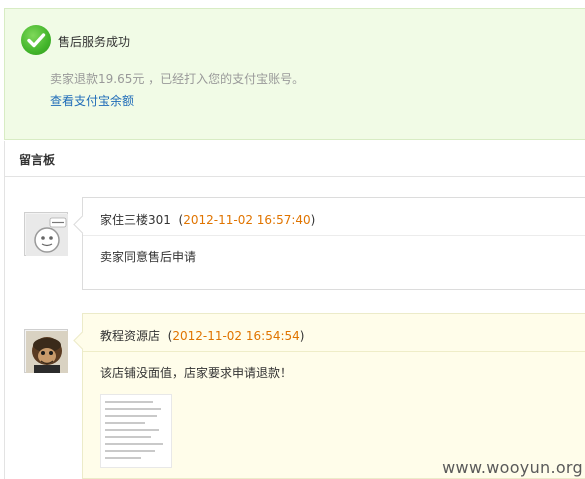  Describe the element at coordinates (196, 373) in the screenshot. I see `message-body: 该店铺没面值，店家要求申请退款！` at that location.